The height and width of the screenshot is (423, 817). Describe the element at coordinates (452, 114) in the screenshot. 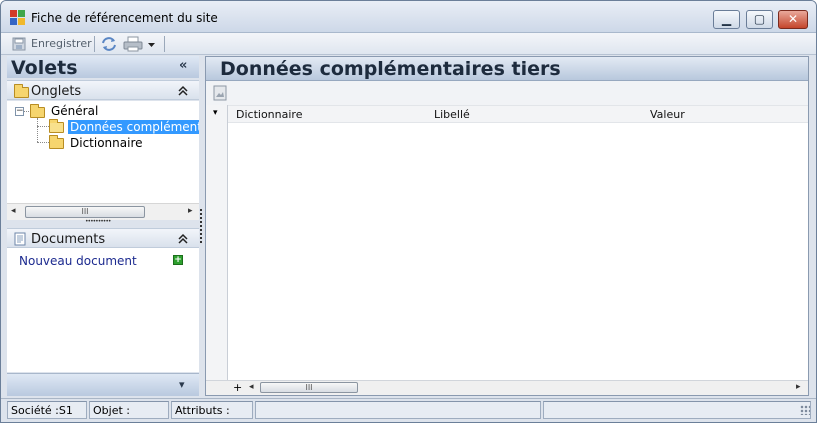

I see `column-header-libelle: Libellé` at that location.